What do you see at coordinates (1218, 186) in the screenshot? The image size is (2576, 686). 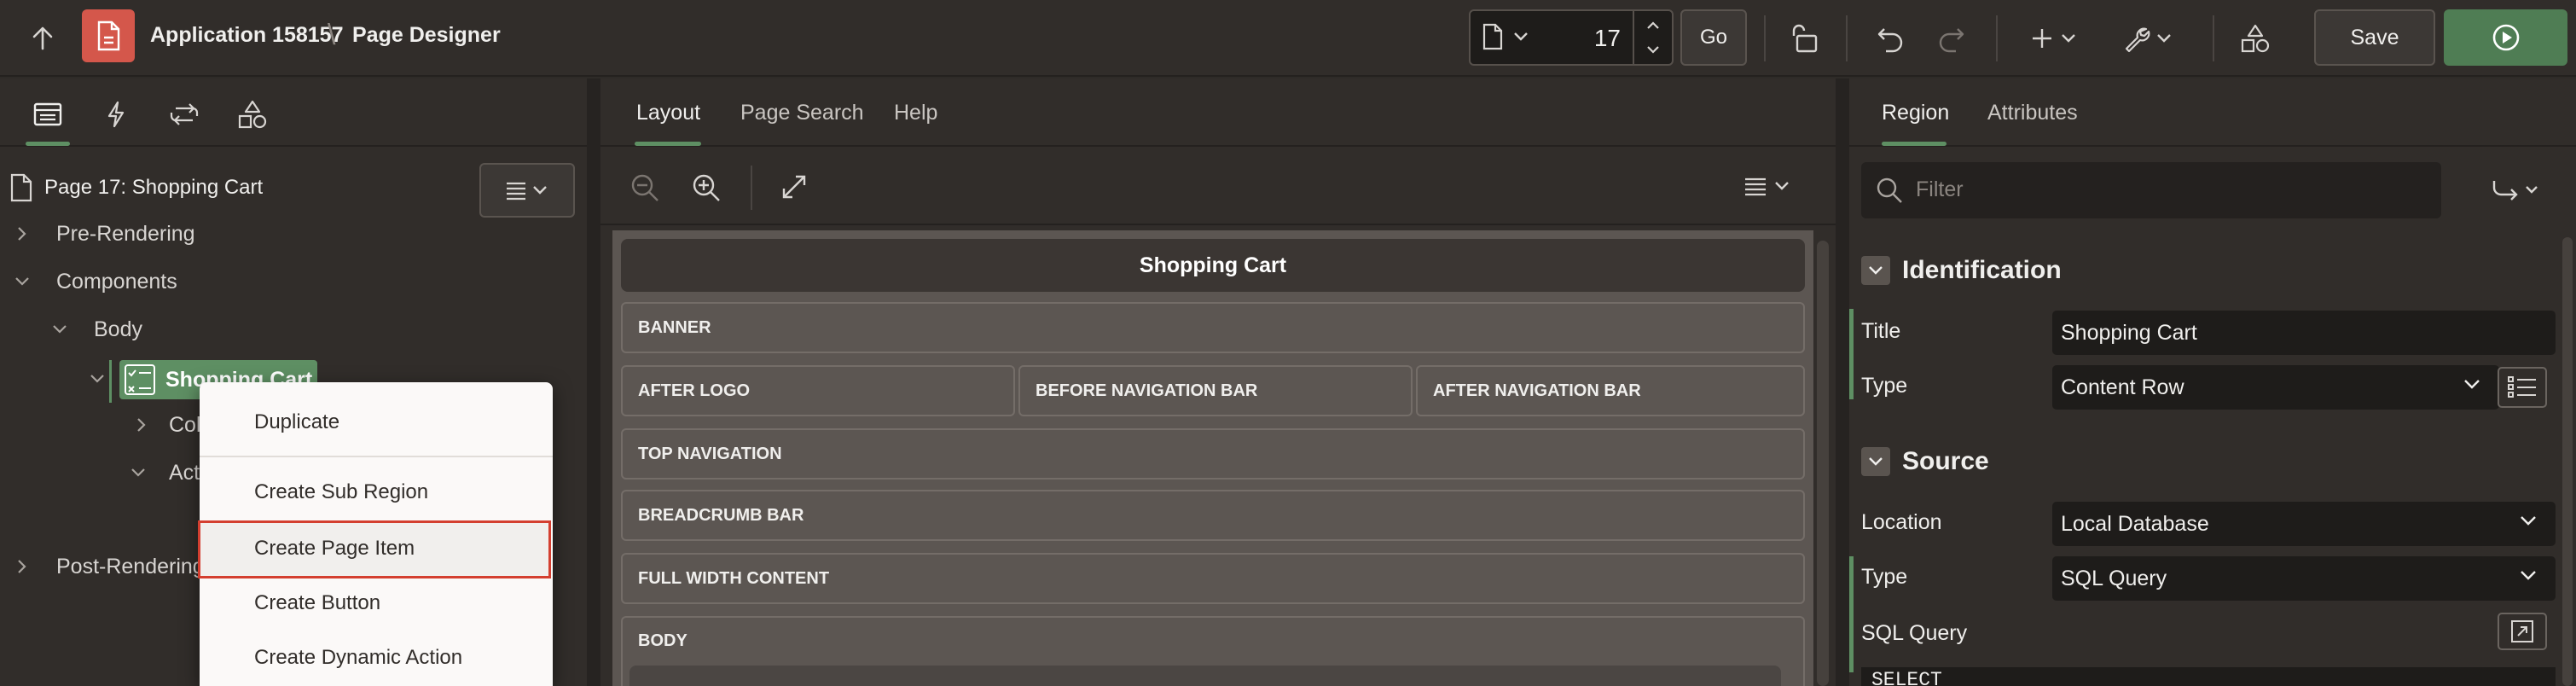 I see `layout-toolbar` at bounding box center [1218, 186].